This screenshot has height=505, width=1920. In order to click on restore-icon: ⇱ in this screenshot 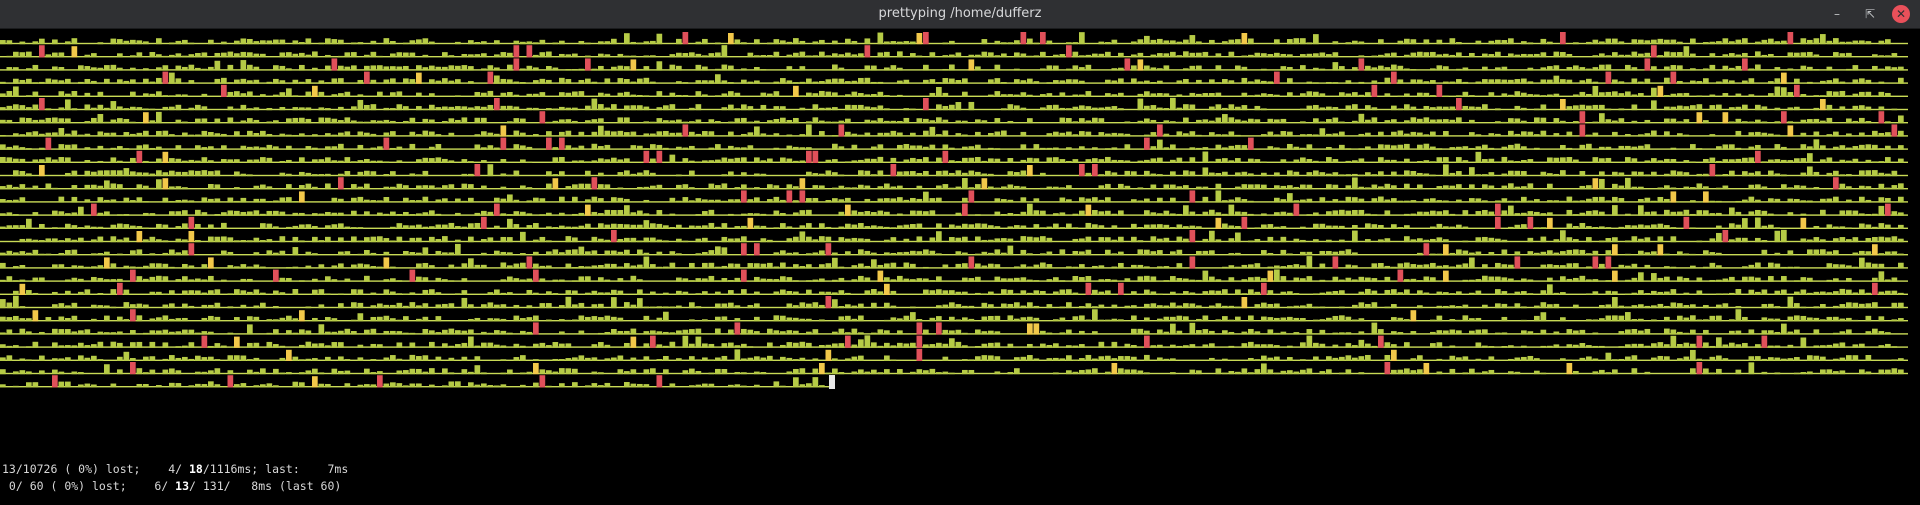, I will do `click(1870, 14)`.